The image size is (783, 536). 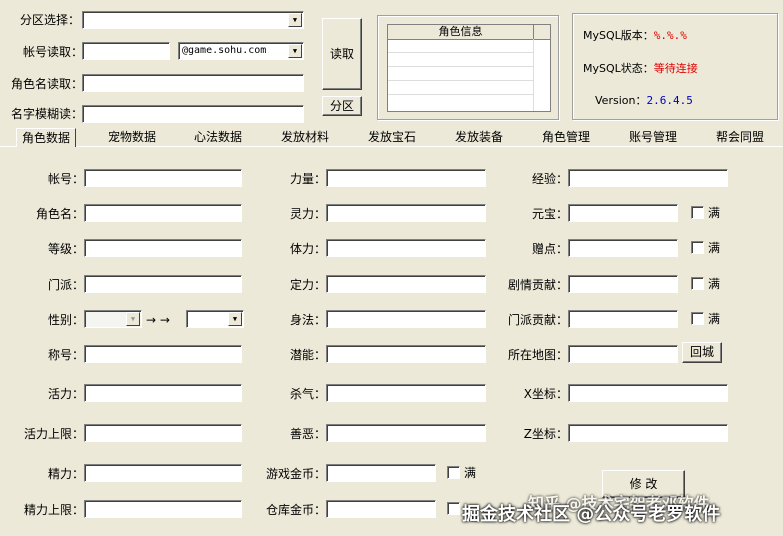 I want to click on killing-intent-label: 杀气：, so click(x=307, y=394).